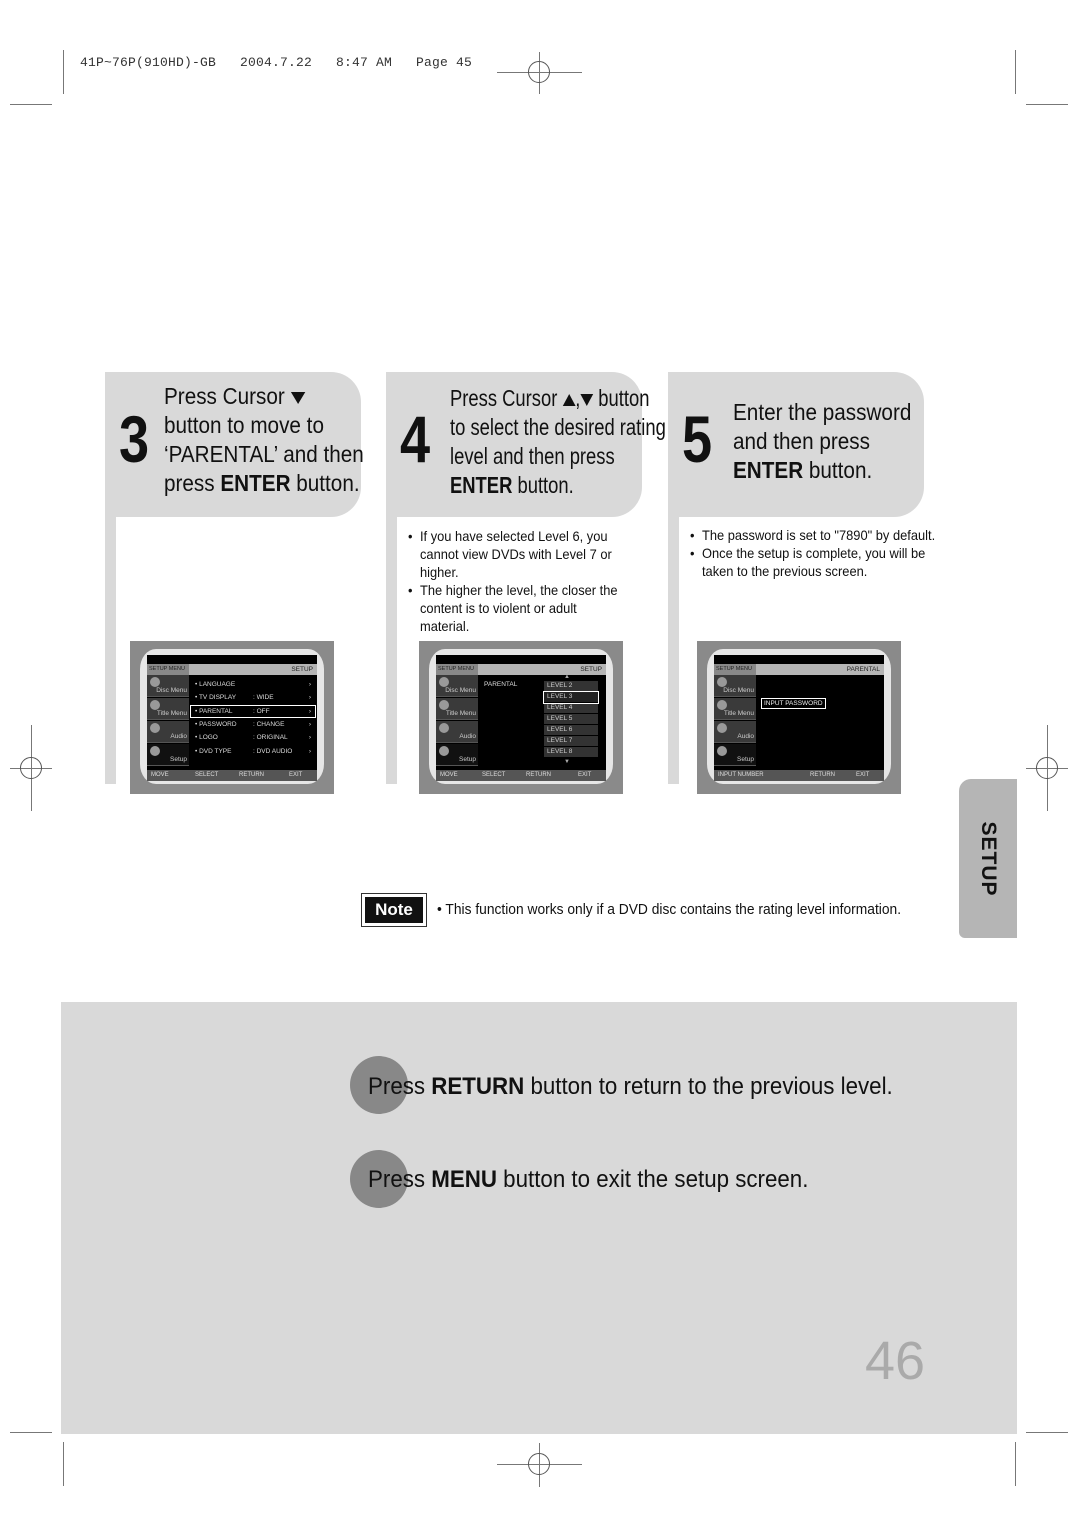  Describe the element at coordinates (253, 751) in the screenshot. I see `osd-row-dvd-type: • DVD TYPE: DVD AUDIO ›` at that location.